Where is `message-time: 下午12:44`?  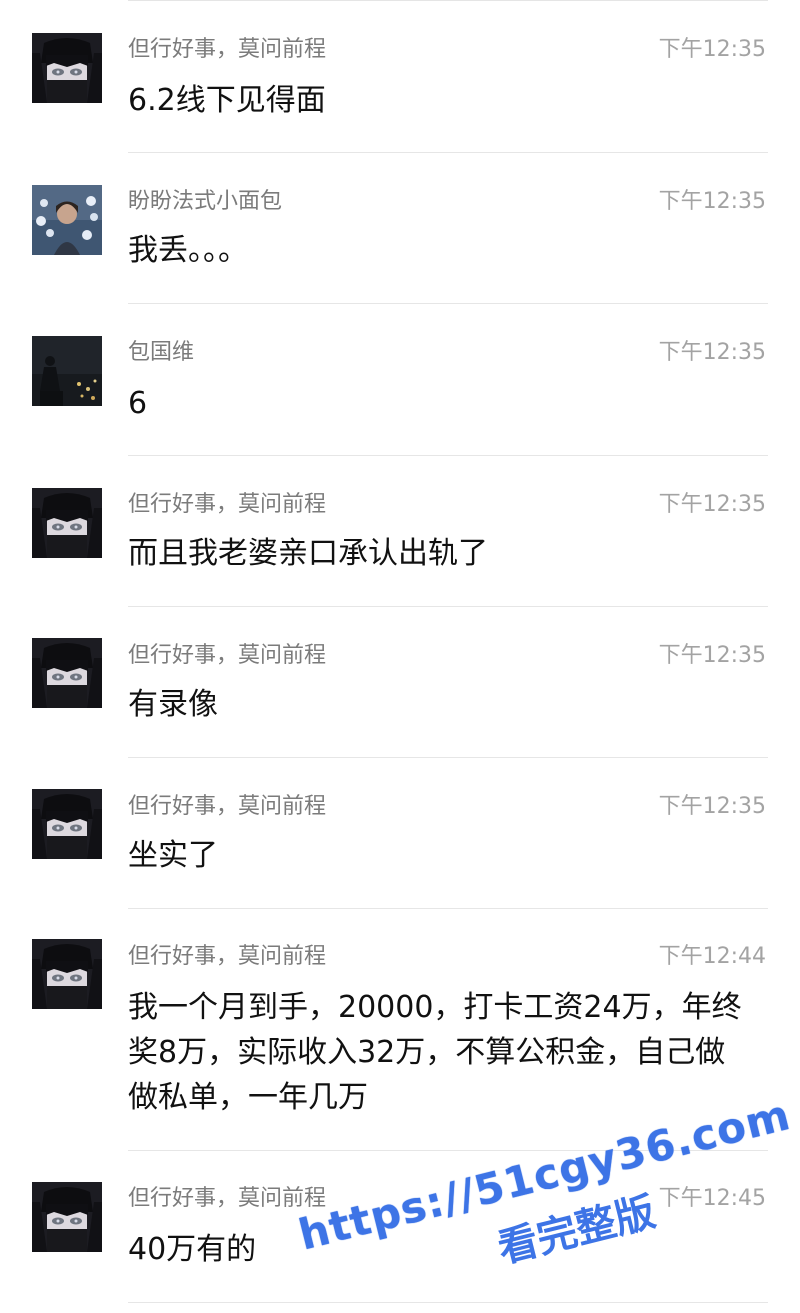
message-time: 下午12:44 is located at coordinates (712, 956).